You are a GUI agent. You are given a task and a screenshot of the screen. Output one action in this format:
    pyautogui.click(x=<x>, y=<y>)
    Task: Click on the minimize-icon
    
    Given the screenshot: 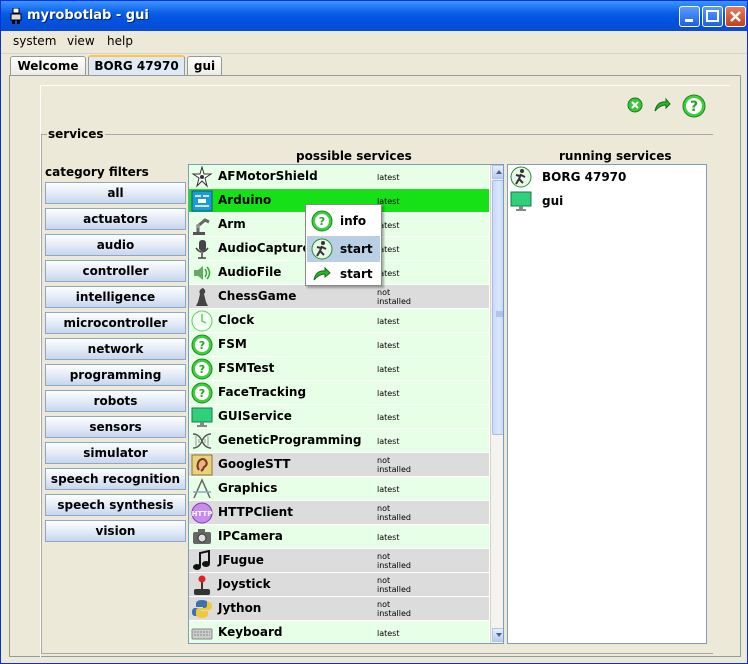 What is the action you would take?
    pyautogui.click(x=689, y=20)
    